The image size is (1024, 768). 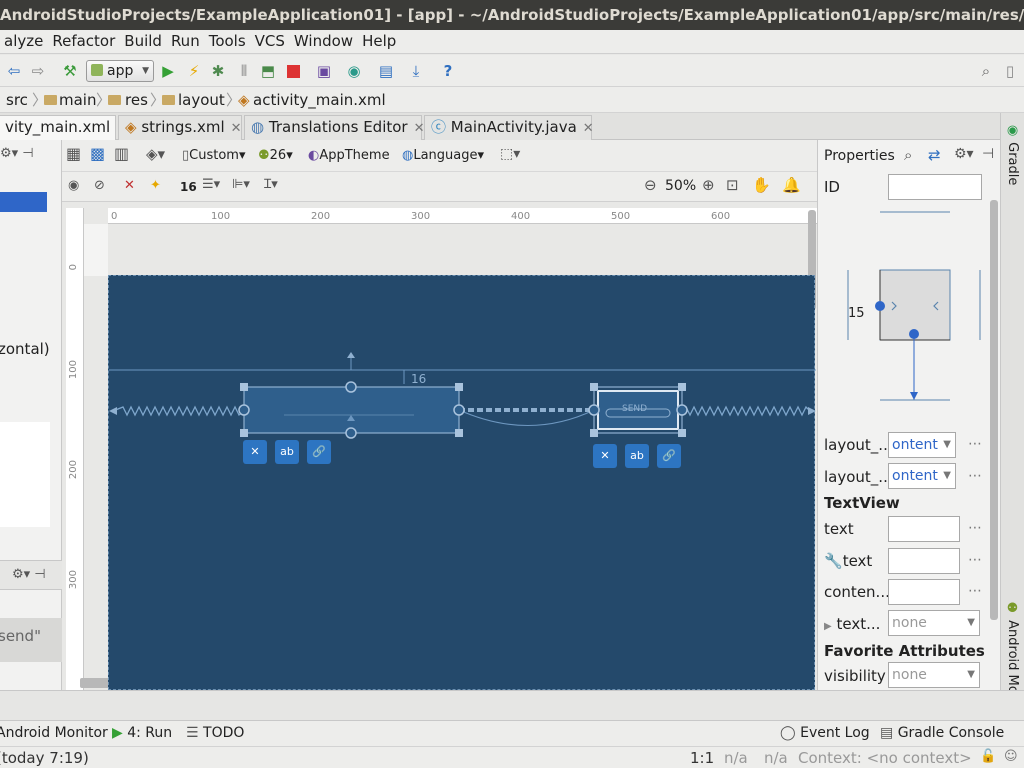 What do you see at coordinates (293, 71) in the screenshot?
I see `stop-icon` at bounding box center [293, 71].